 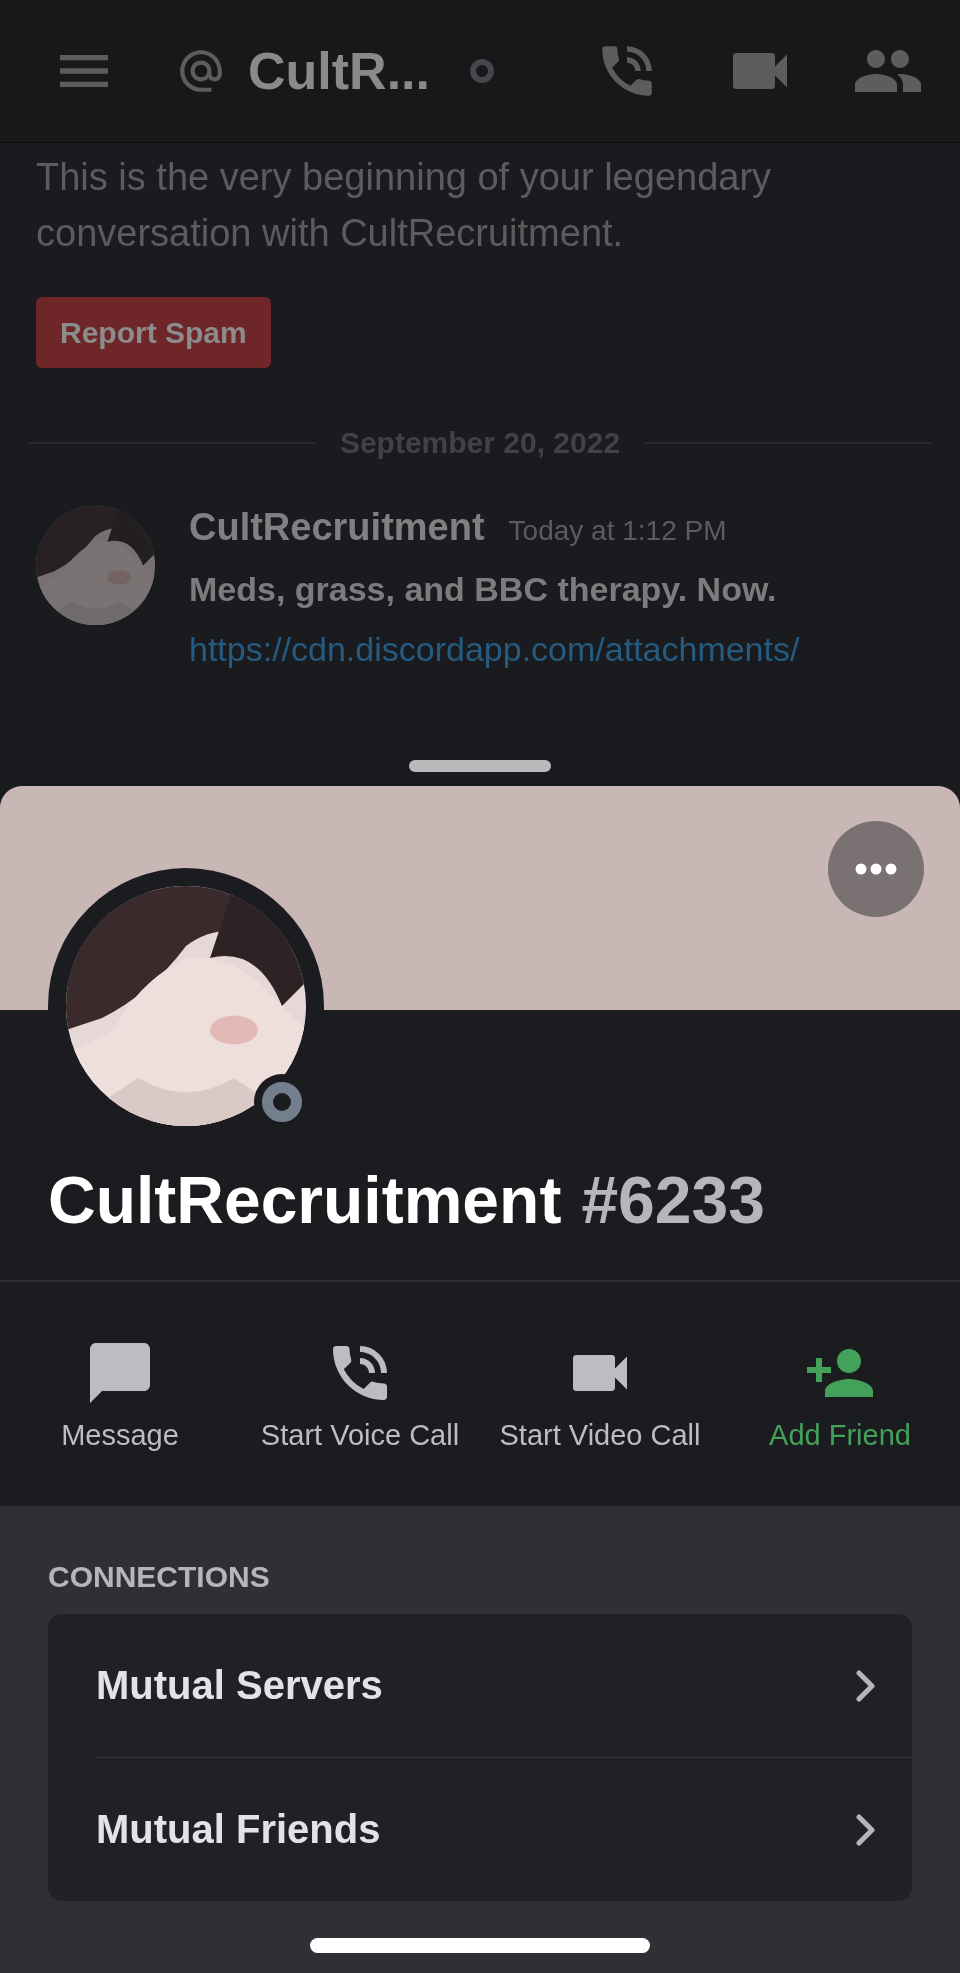 I want to click on discriminator: #6233, so click(x=673, y=1200).